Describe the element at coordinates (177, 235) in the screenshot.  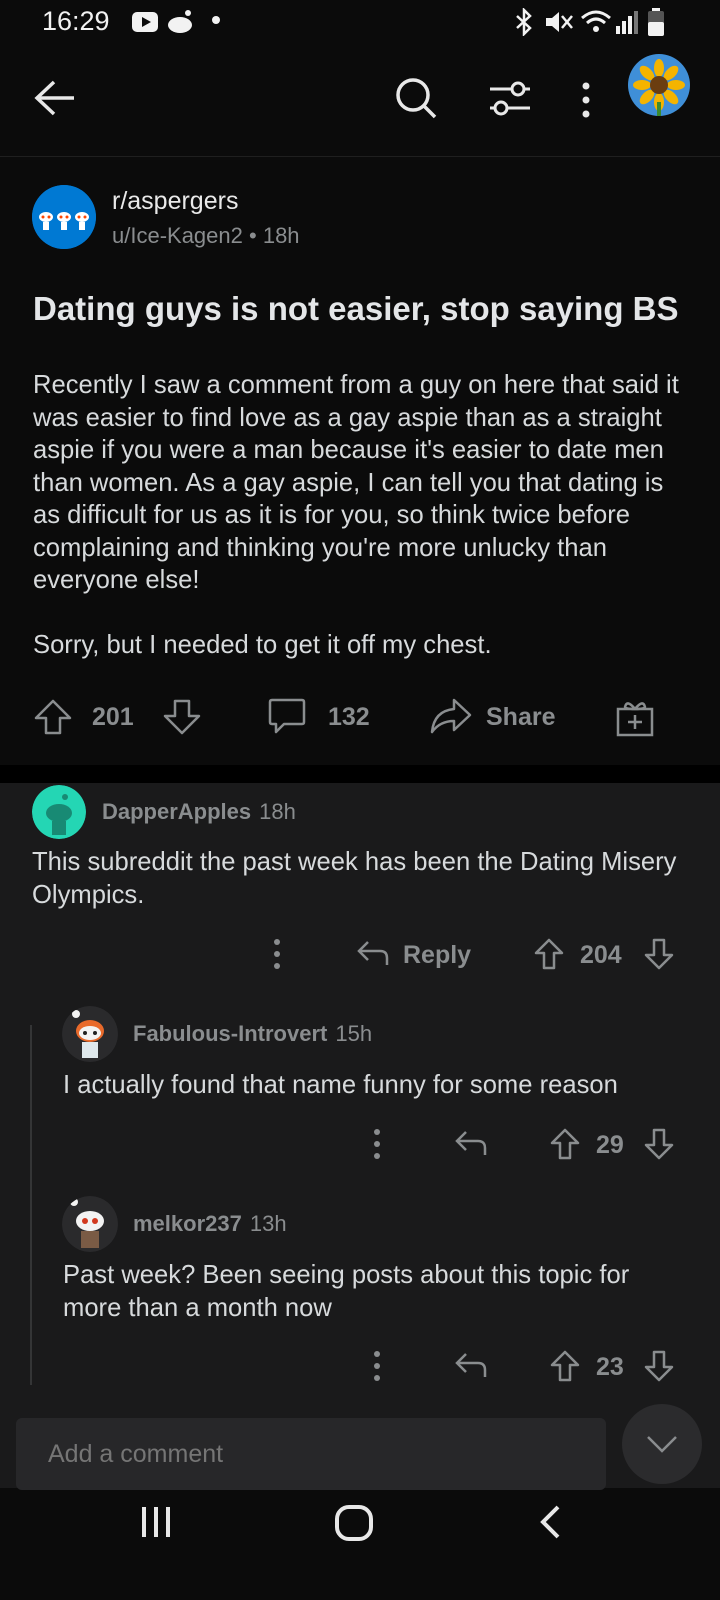
I see `post-author: u/Ice-Kagen2` at that location.